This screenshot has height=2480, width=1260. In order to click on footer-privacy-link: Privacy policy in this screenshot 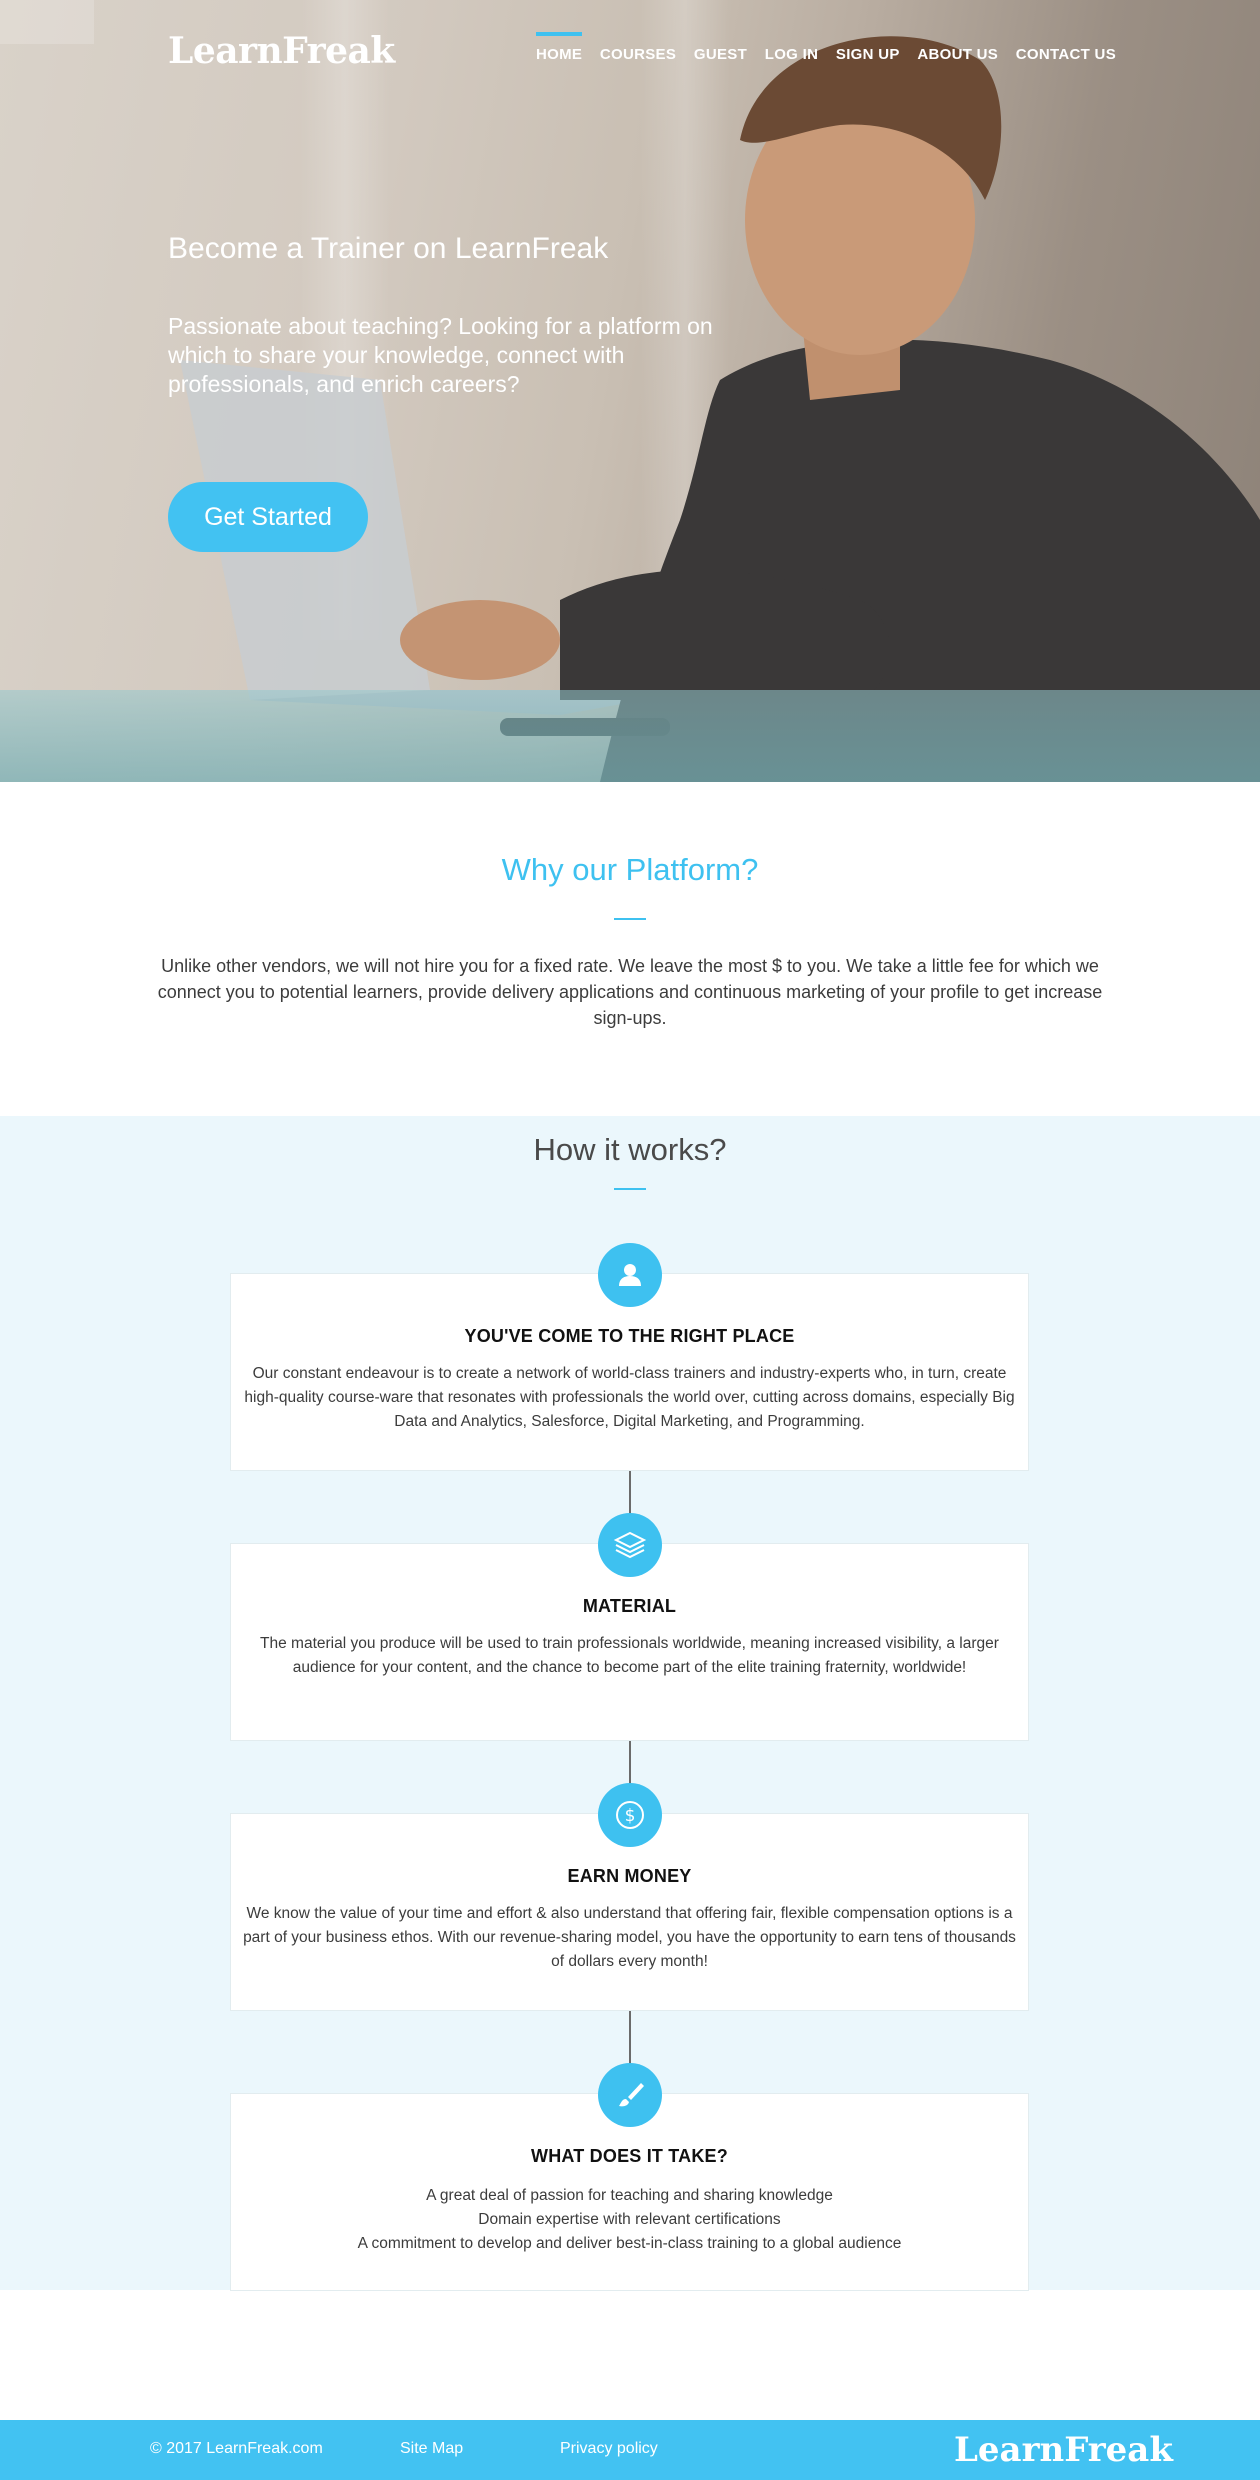, I will do `click(609, 2449)`.